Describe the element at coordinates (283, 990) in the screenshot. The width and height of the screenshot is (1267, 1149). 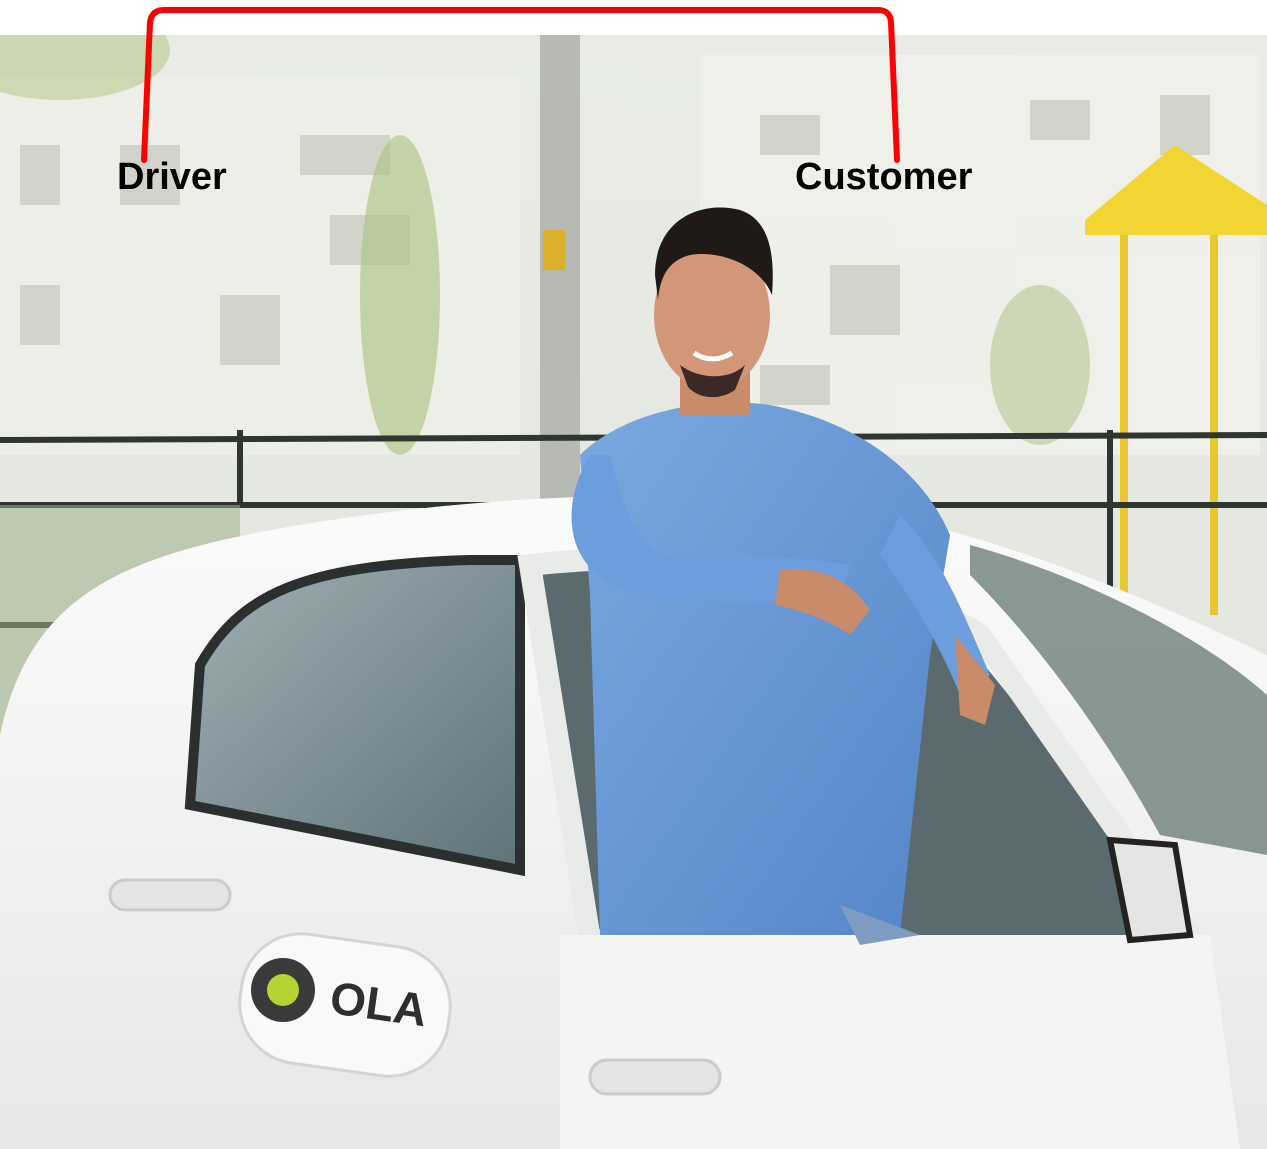
I see `ola-logo-dot` at that location.